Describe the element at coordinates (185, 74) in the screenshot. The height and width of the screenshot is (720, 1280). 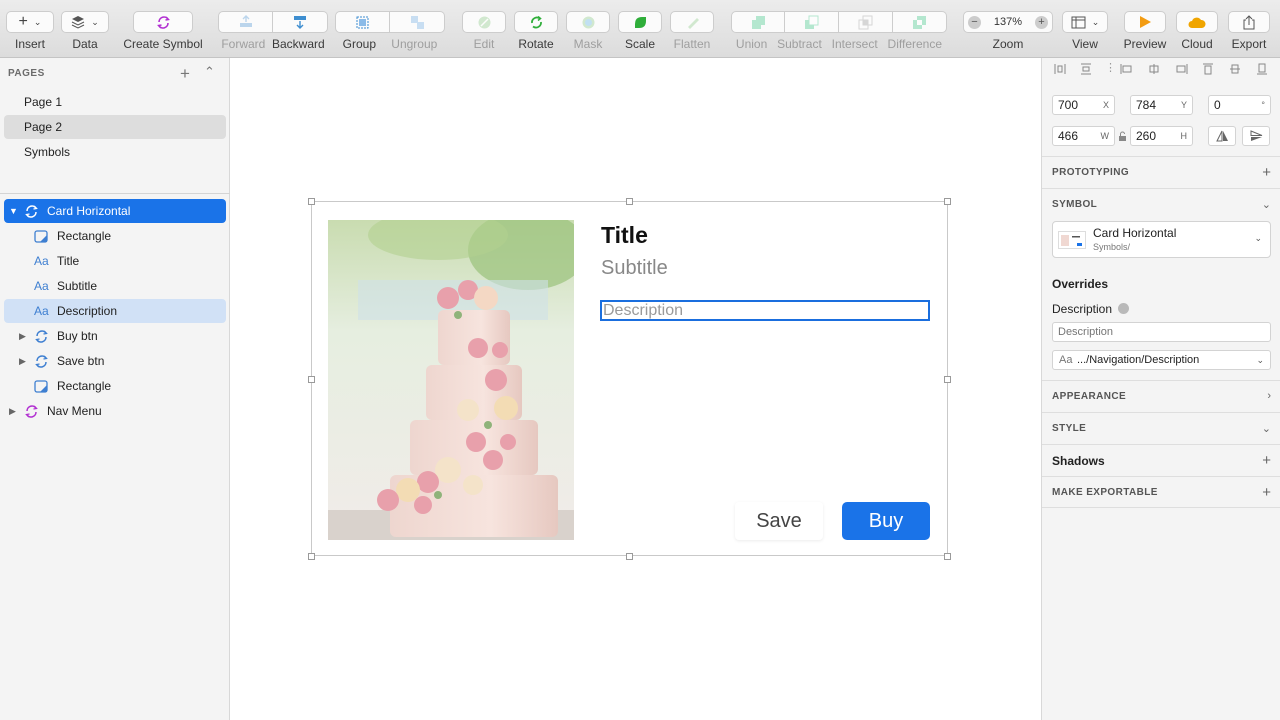
I see `add-page-icon: +` at that location.